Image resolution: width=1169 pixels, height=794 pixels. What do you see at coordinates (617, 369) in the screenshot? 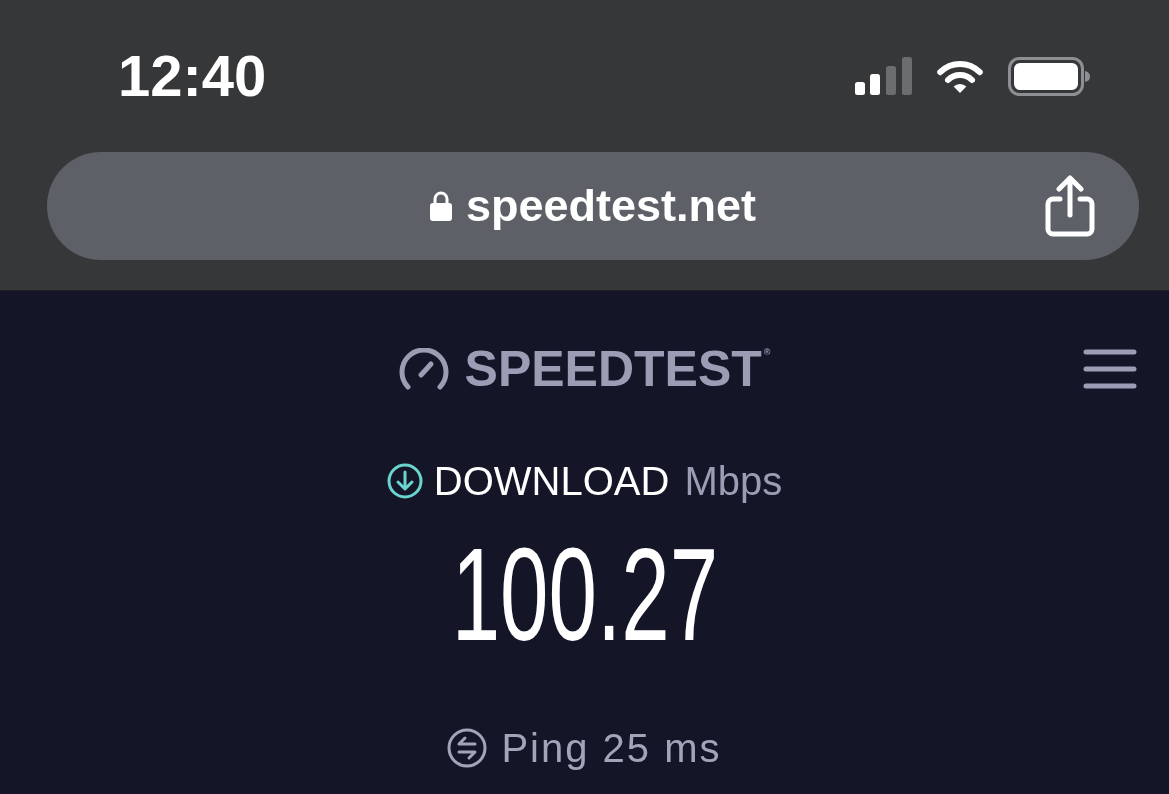
I see `logo-wordmark: SPEEDTEST$^{®}$` at bounding box center [617, 369].